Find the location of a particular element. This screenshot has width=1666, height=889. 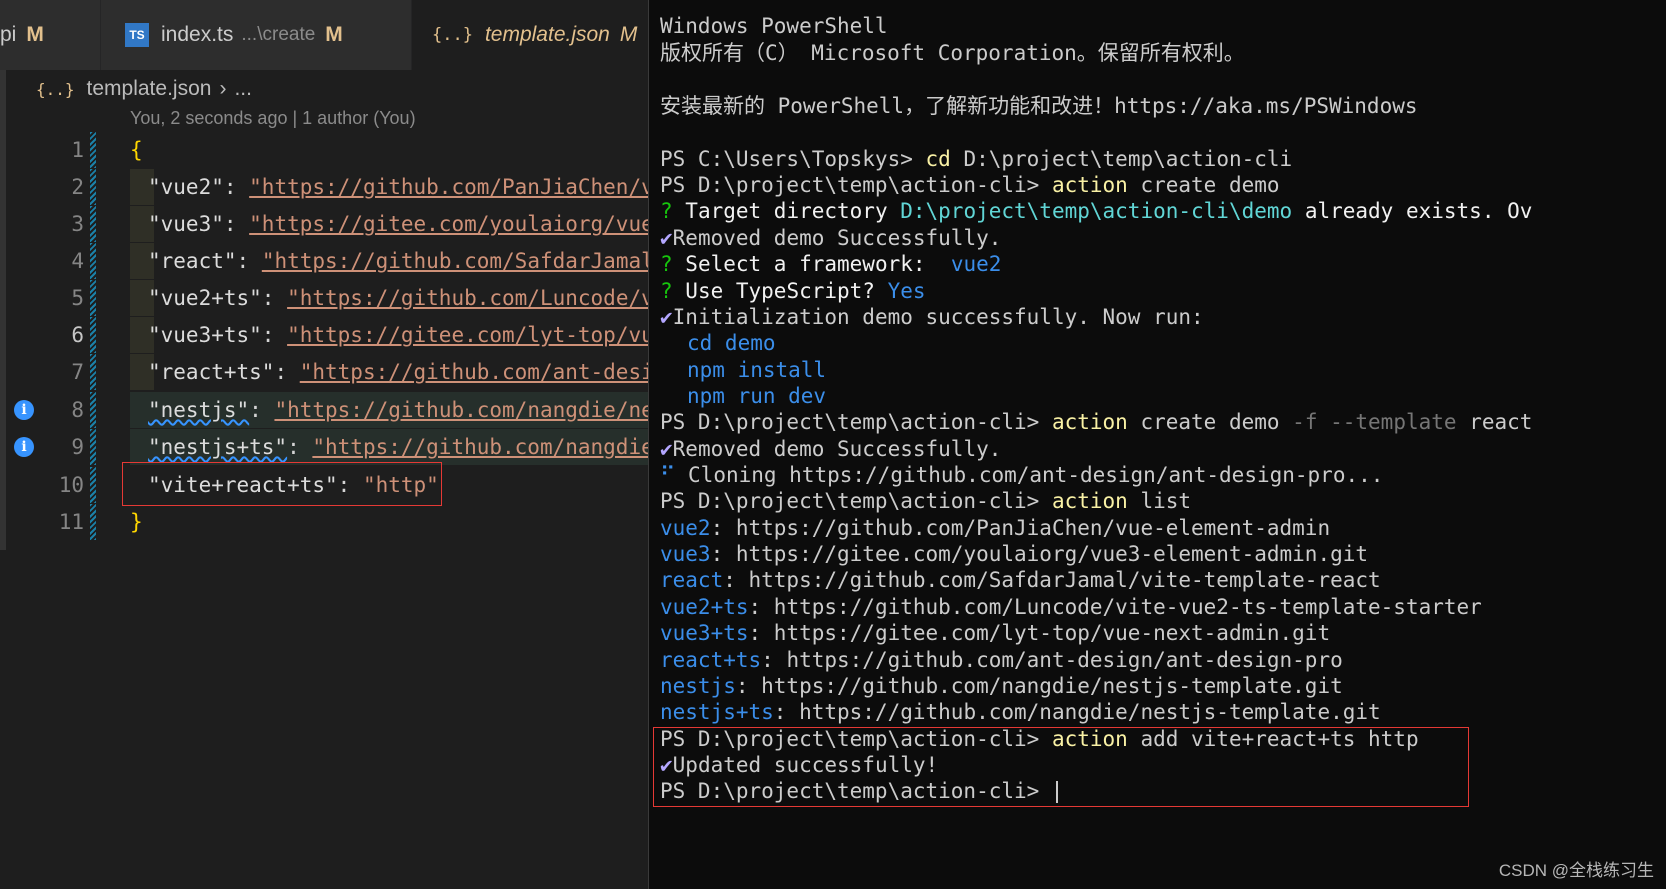

tab-label: template.json is located at coordinates (547, 34).